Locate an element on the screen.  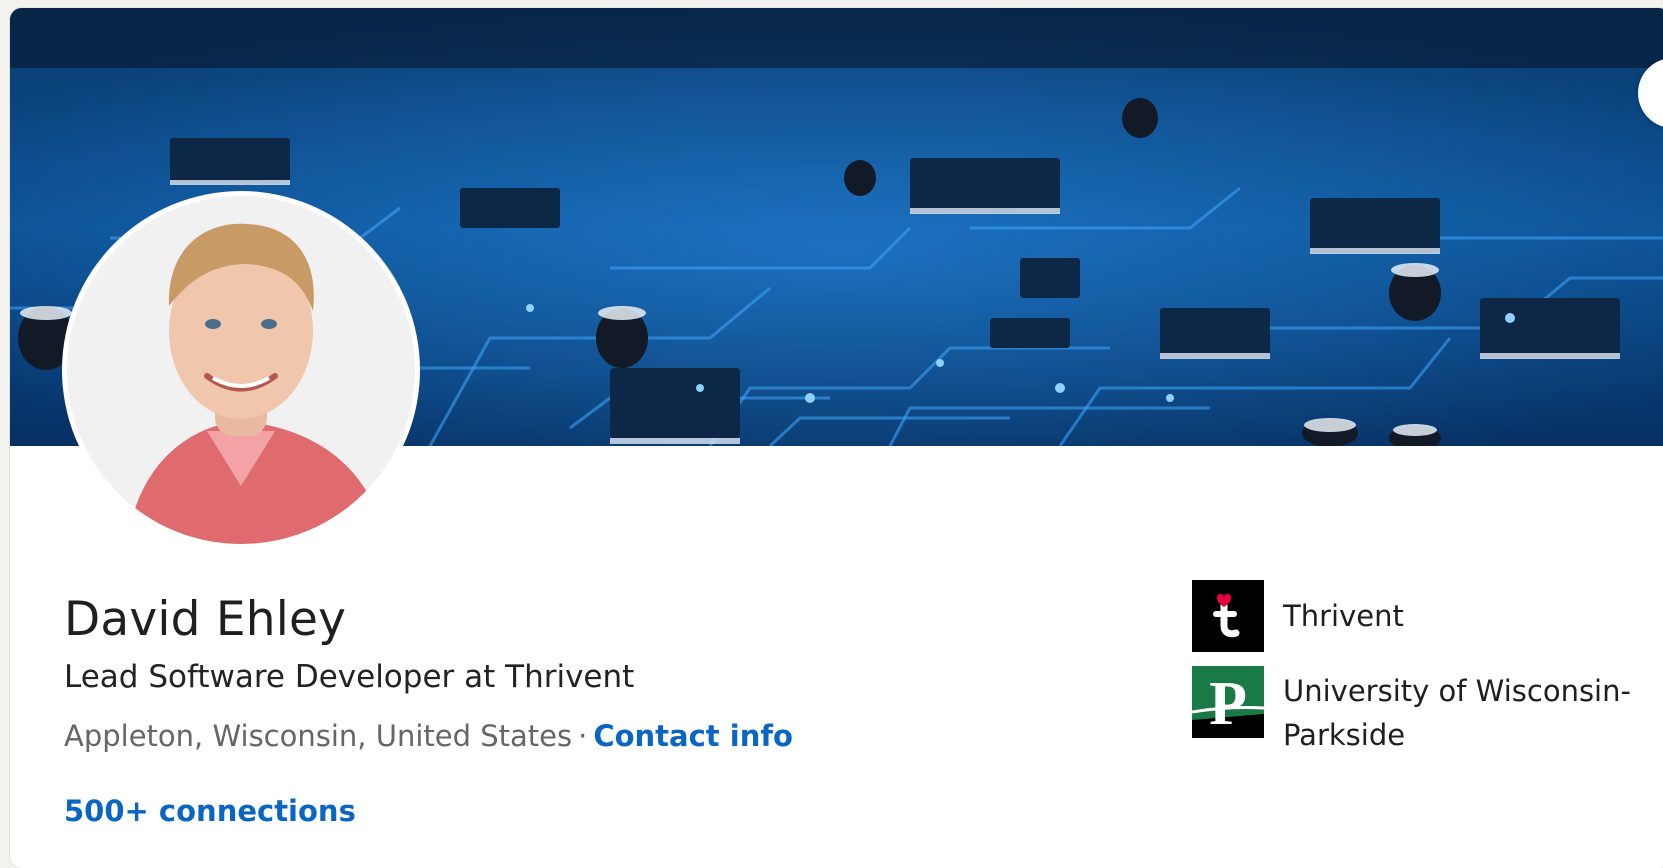
profile-location: Appleton, Wisconsin, United States is located at coordinates (318, 736).